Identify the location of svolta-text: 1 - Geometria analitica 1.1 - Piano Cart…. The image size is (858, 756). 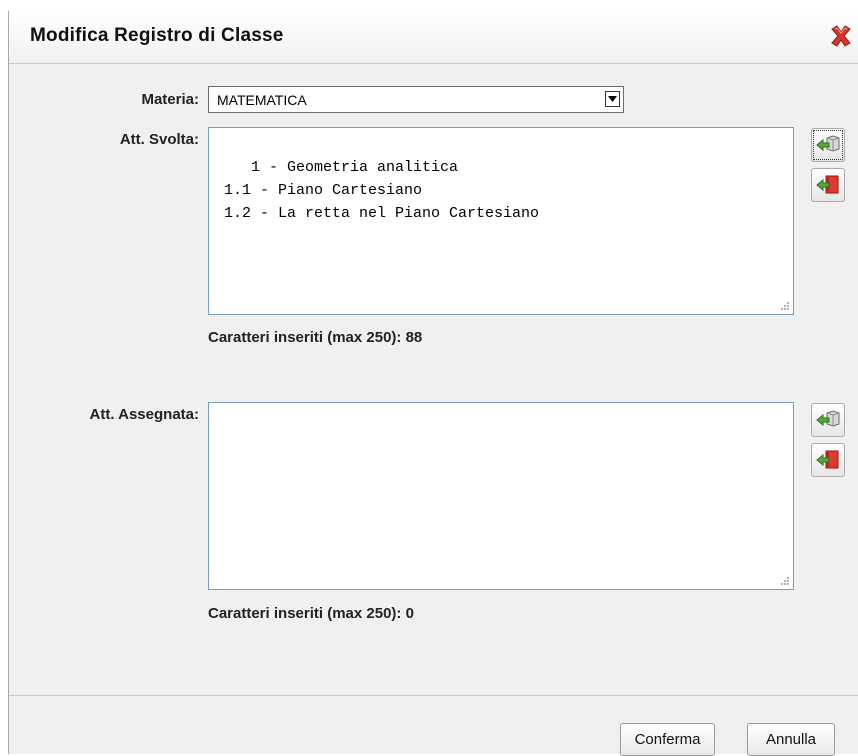
(382, 190).